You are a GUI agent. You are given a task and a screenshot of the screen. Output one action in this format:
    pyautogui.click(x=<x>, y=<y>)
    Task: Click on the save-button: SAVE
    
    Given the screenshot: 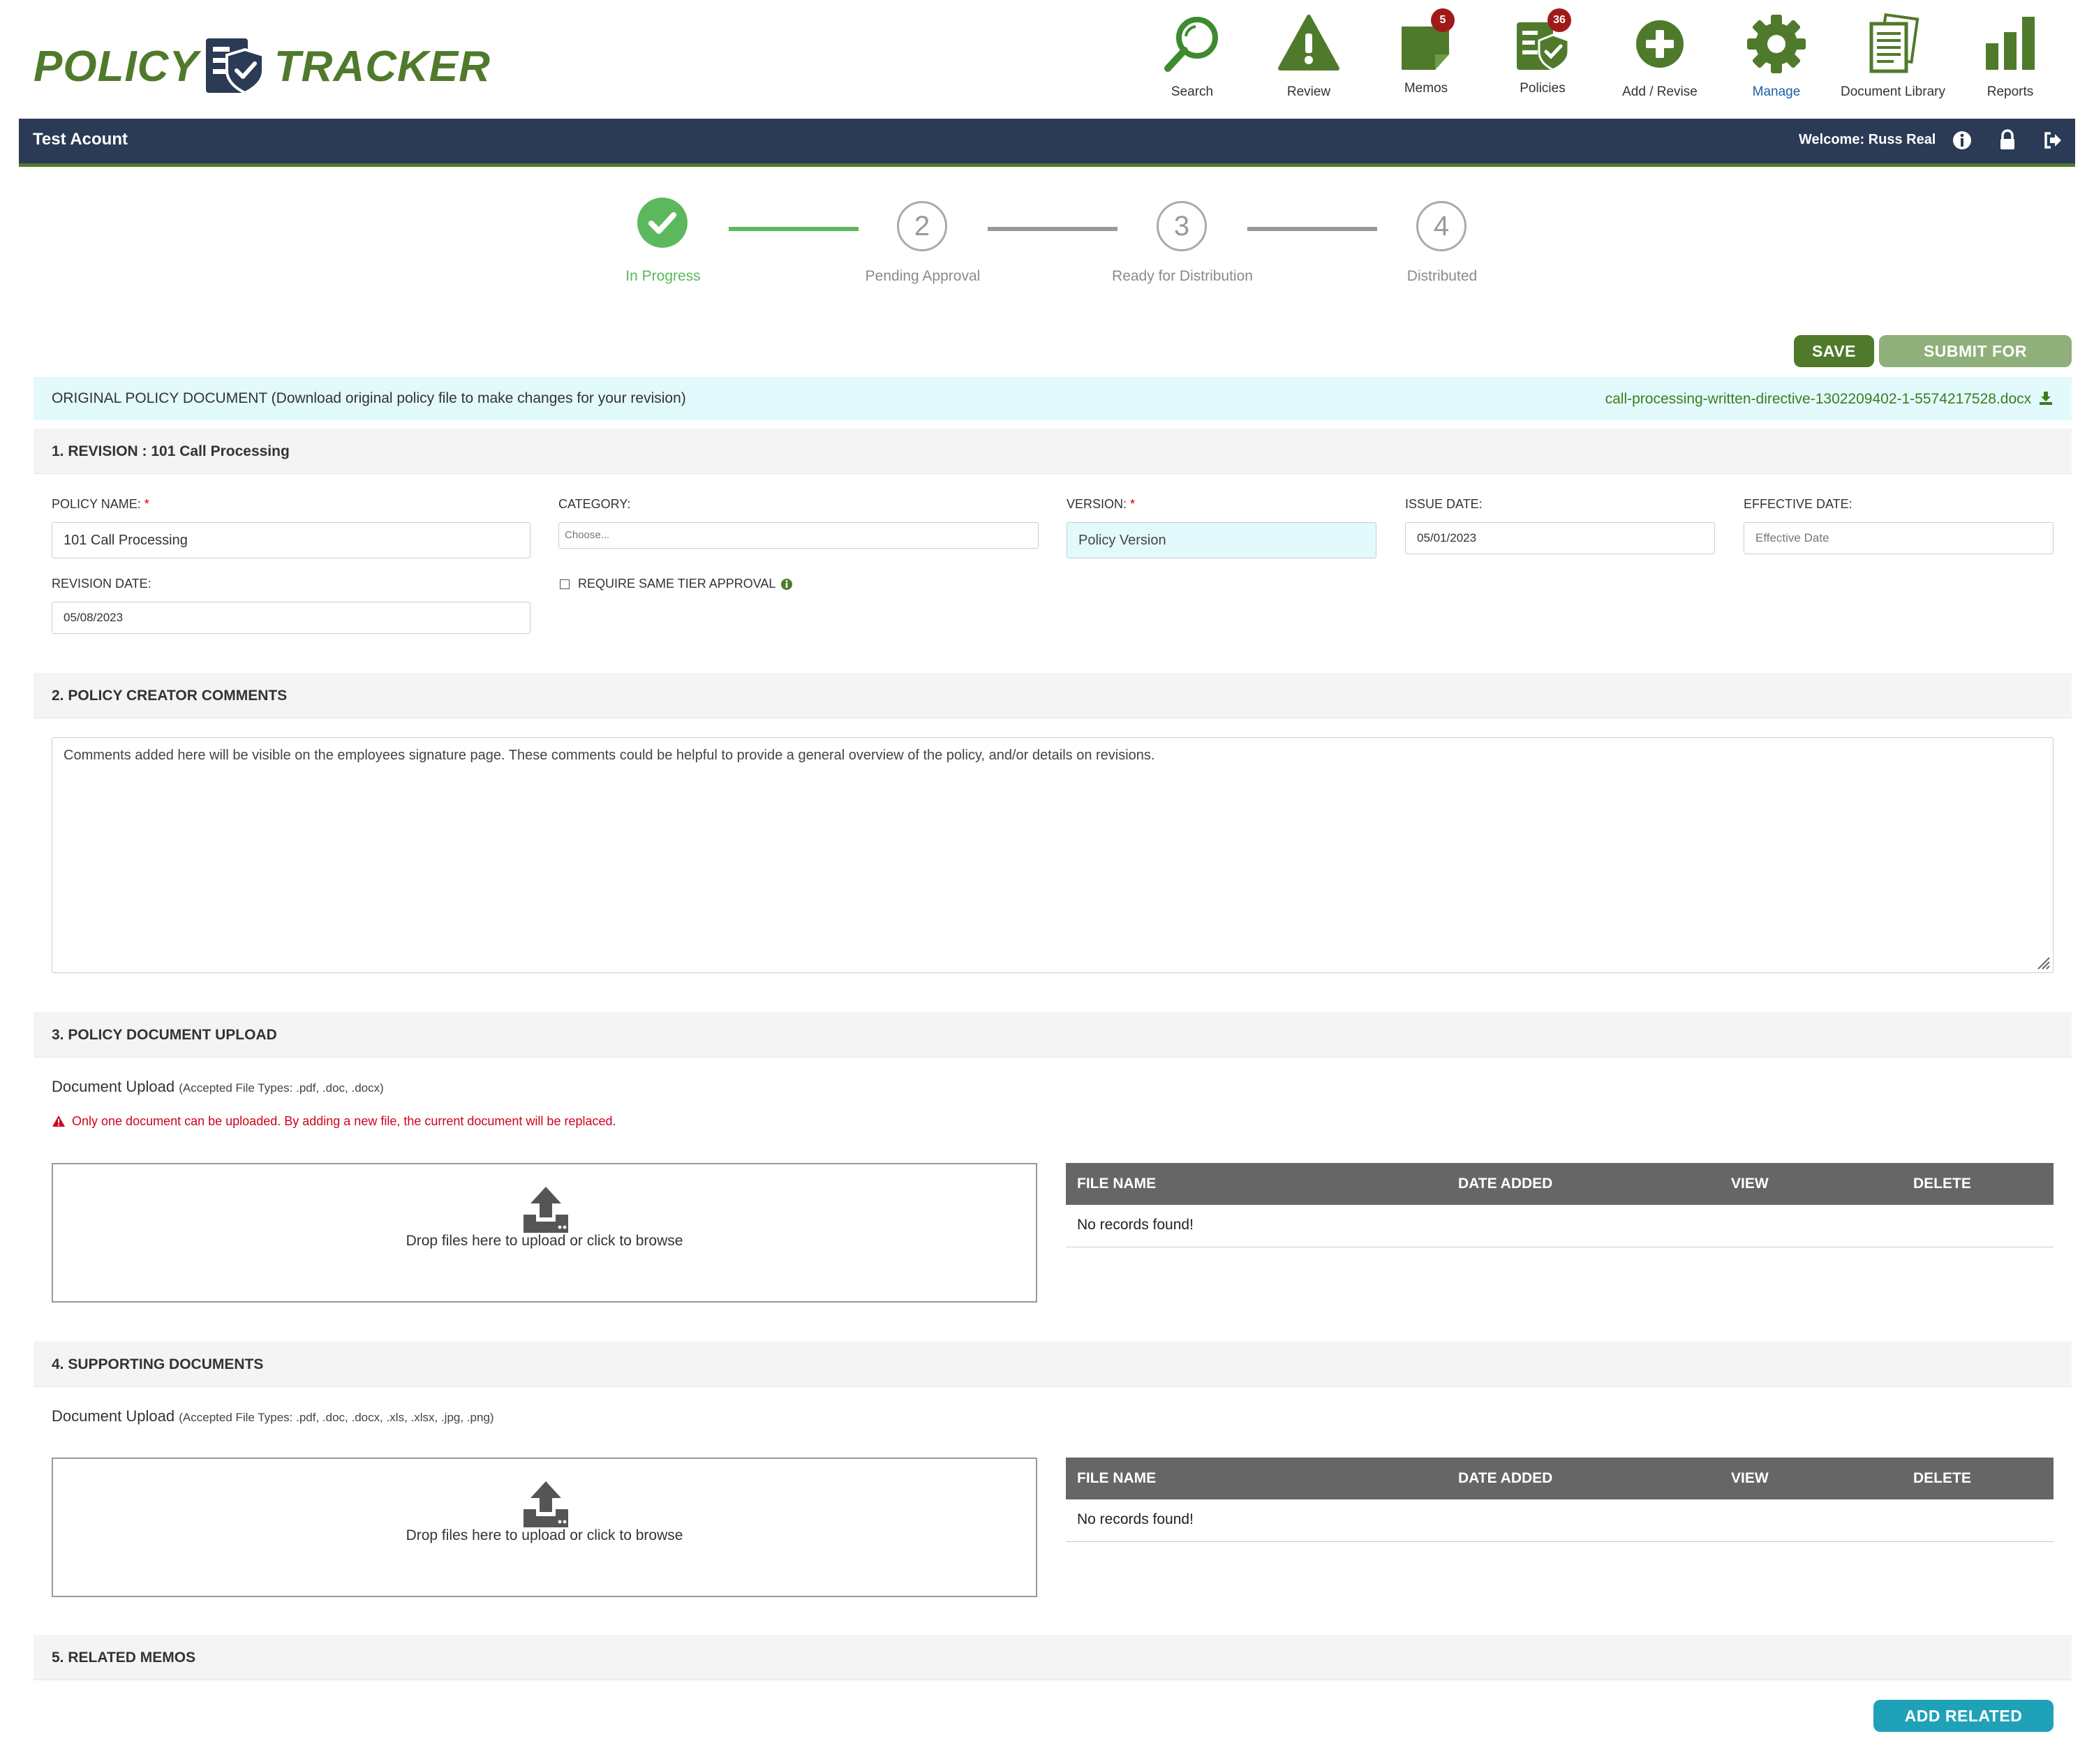 What is the action you would take?
    pyautogui.click(x=1834, y=351)
    